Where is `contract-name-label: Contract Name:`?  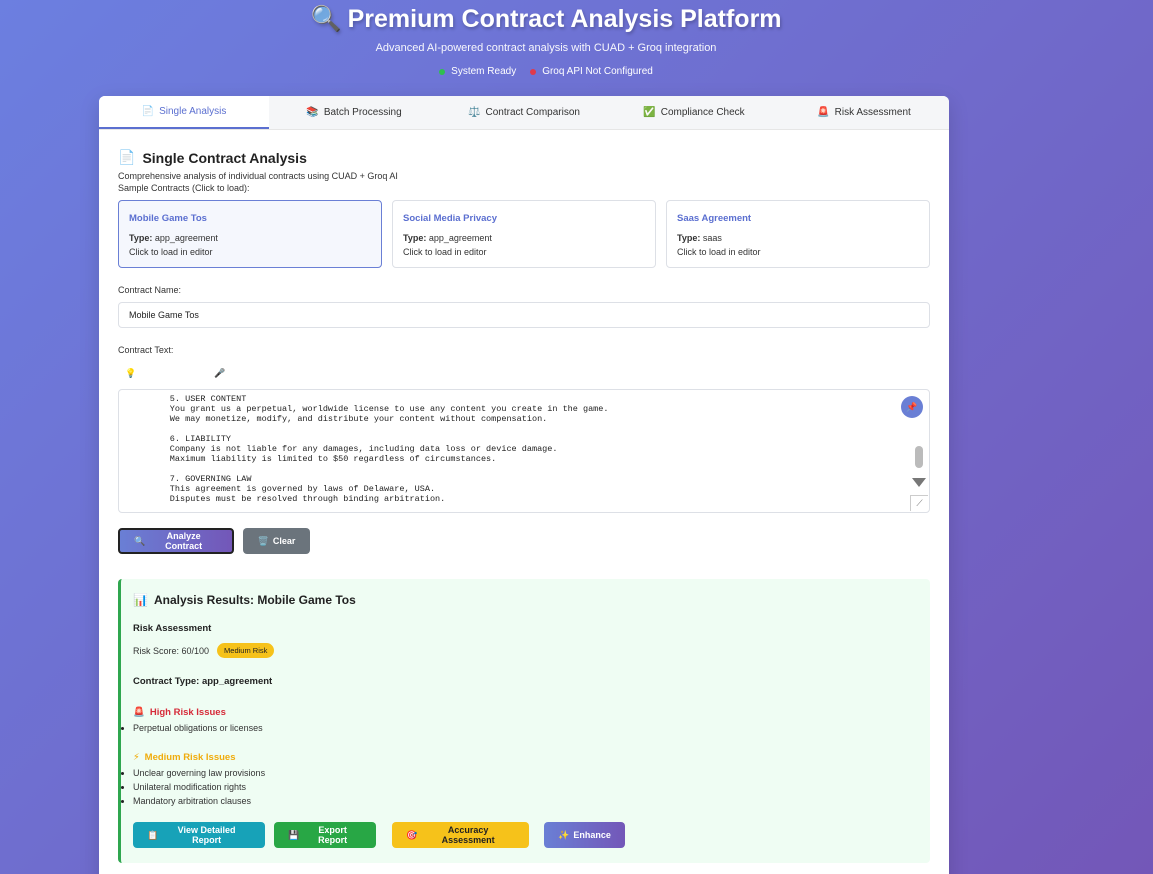
contract-name-label: Contract Name: is located at coordinates (150, 290).